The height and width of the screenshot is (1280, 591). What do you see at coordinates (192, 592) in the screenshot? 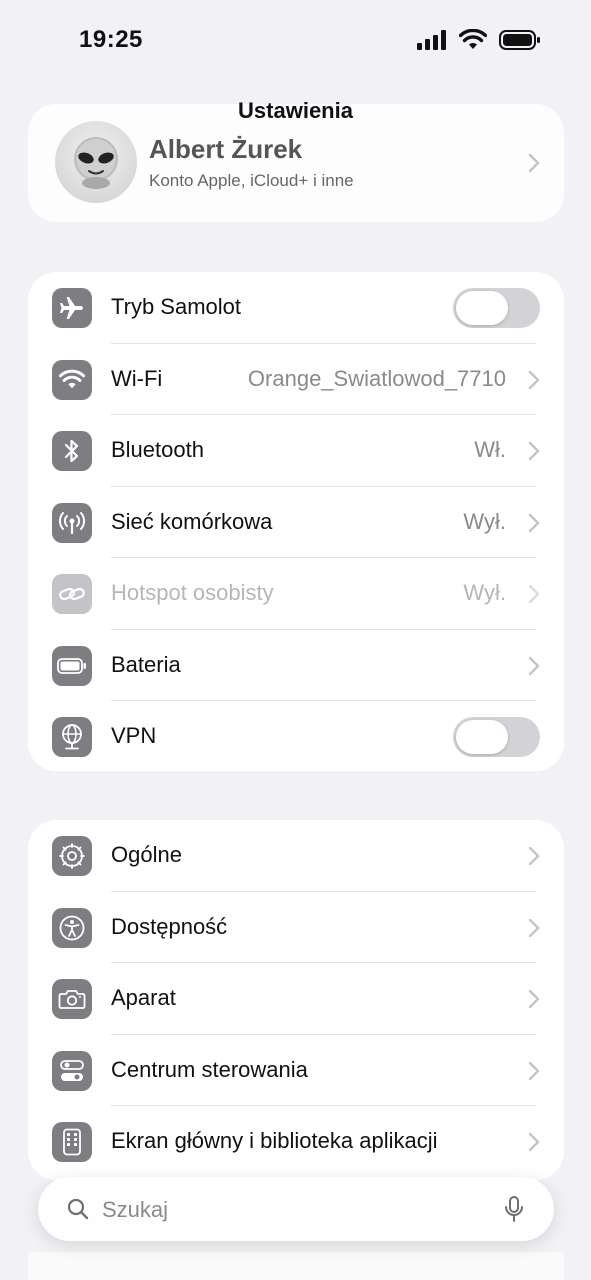
I see `row-label: Hotspot osobisty` at bounding box center [192, 592].